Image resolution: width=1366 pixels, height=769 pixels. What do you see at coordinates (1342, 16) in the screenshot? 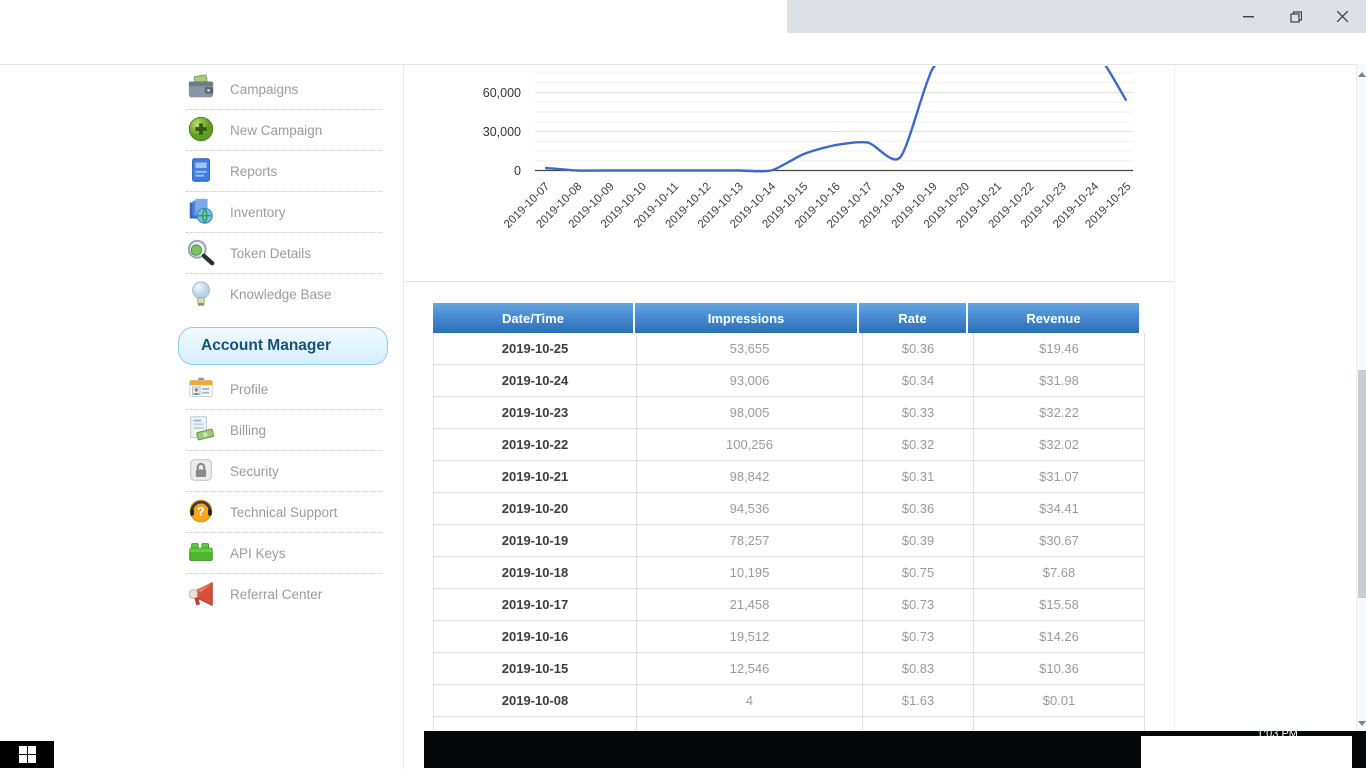
I see `close-icon` at bounding box center [1342, 16].